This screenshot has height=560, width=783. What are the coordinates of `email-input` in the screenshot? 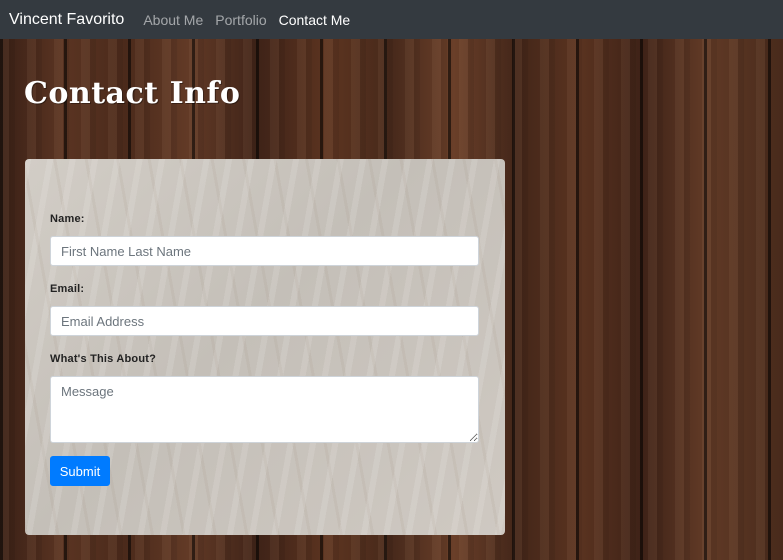 It's located at (264, 321).